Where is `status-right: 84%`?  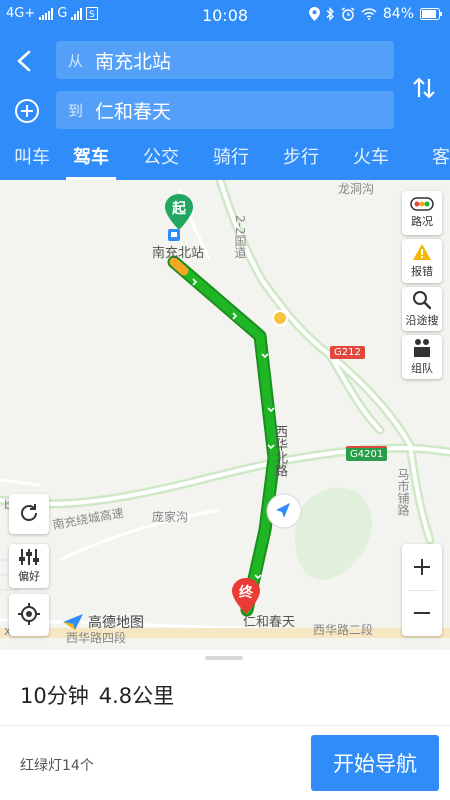
status-right: 84% is located at coordinates (375, 14).